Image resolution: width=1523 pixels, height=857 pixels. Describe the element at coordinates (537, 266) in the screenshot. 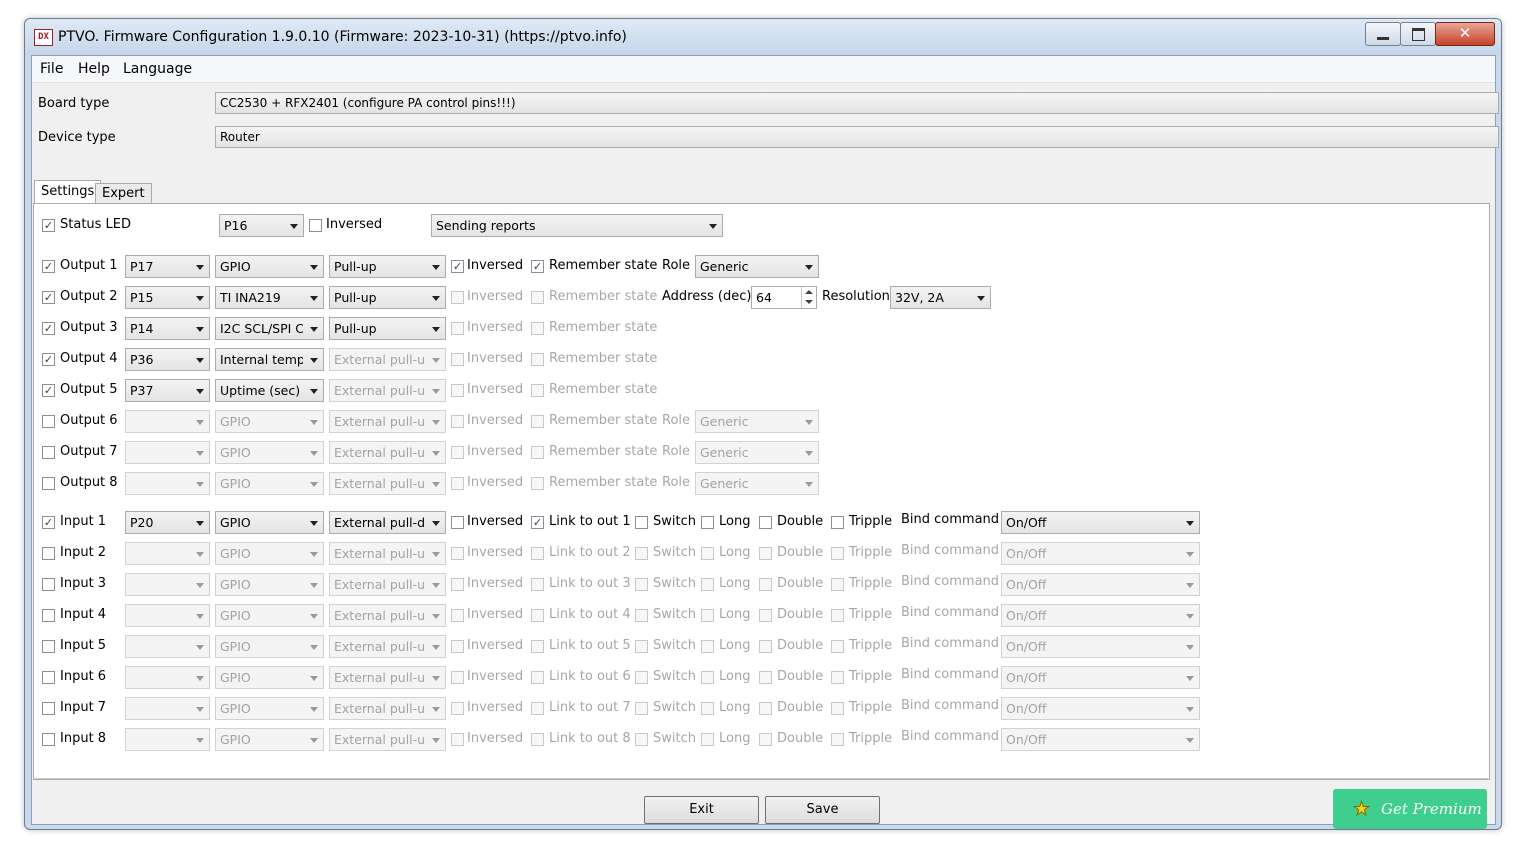

I see `output-1-remember-checkbox: ✓` at that location.